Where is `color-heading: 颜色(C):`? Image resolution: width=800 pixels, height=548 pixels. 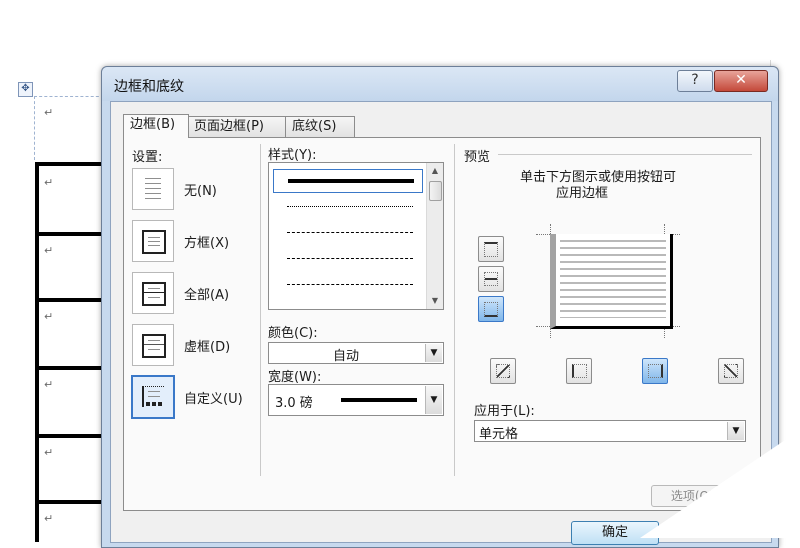
color-heading: 颜色(C): is located at coordinates (293, 333).